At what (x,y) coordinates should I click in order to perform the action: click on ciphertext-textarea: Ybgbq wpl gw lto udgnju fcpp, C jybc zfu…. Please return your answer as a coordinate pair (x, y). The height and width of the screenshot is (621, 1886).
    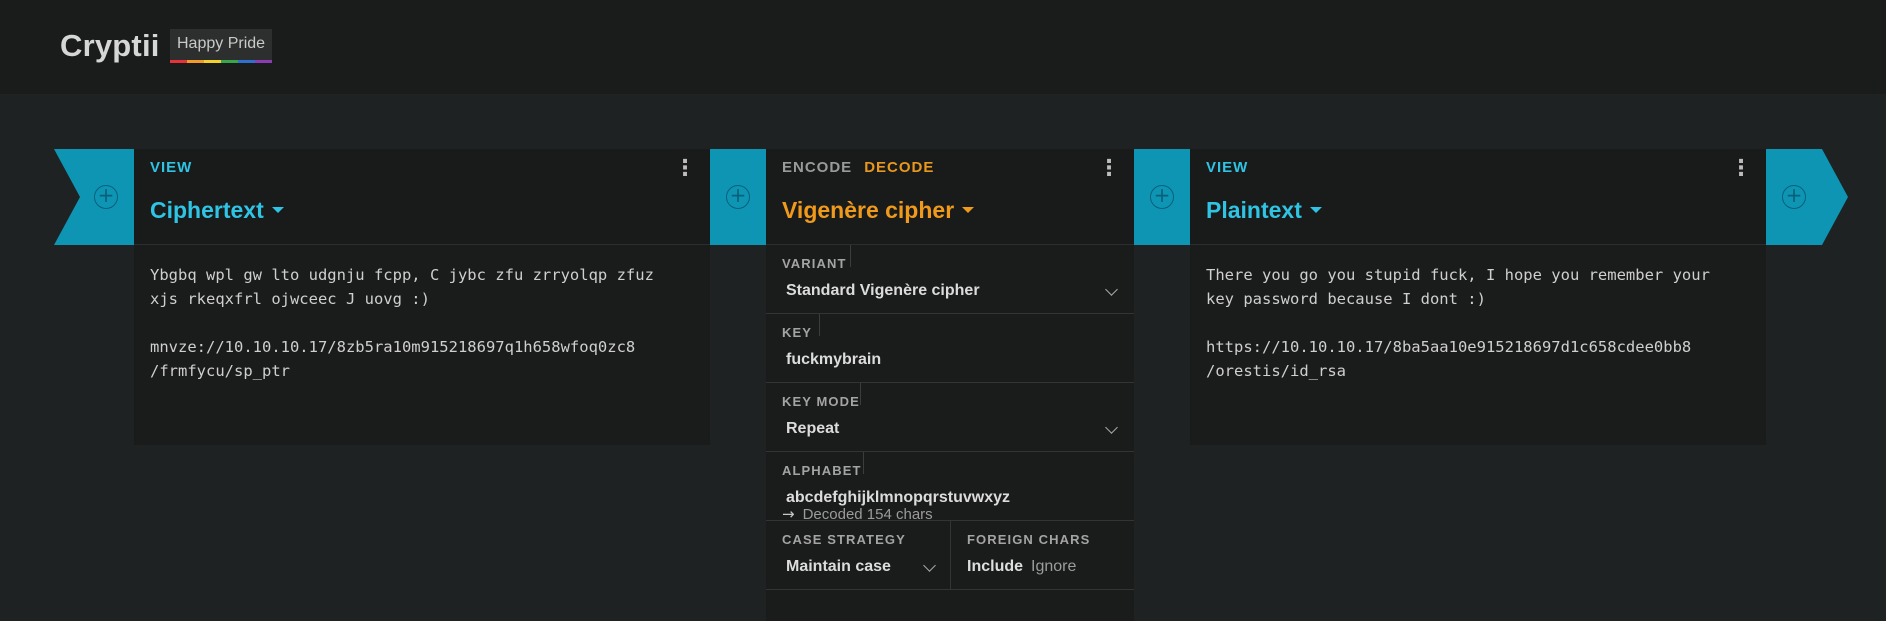
    Looking at the image, I should click on (402, 323).